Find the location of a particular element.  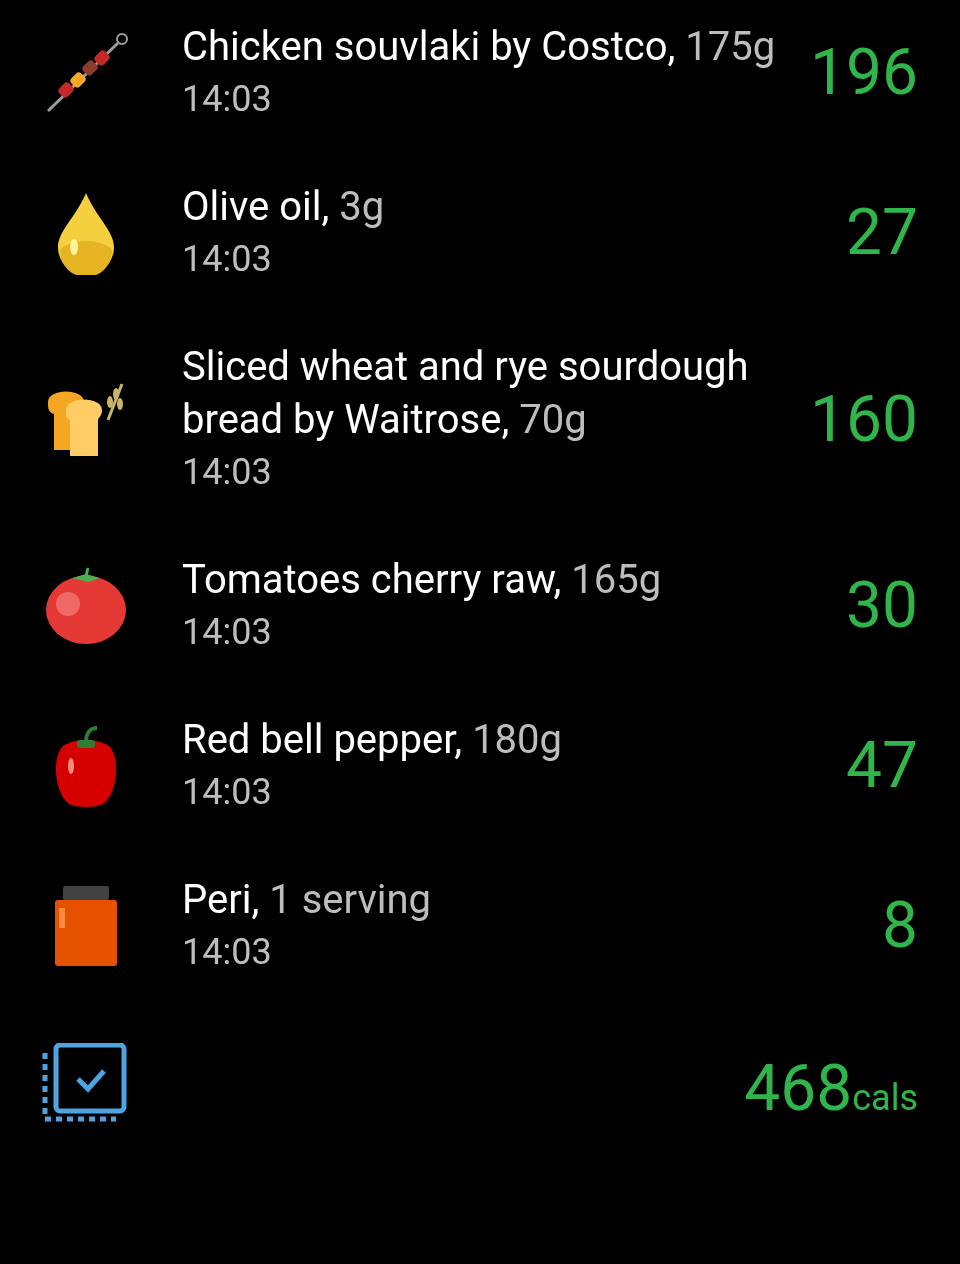

skewer-icon is located at coordinates (86, 73).